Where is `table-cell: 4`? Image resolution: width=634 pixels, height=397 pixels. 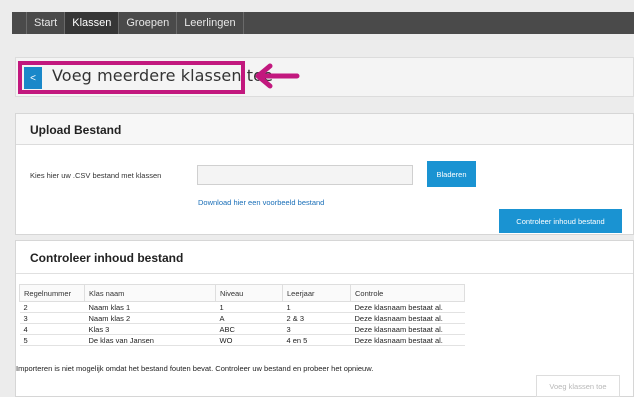 table-cell: 4 is located at coordinates (52, 329).